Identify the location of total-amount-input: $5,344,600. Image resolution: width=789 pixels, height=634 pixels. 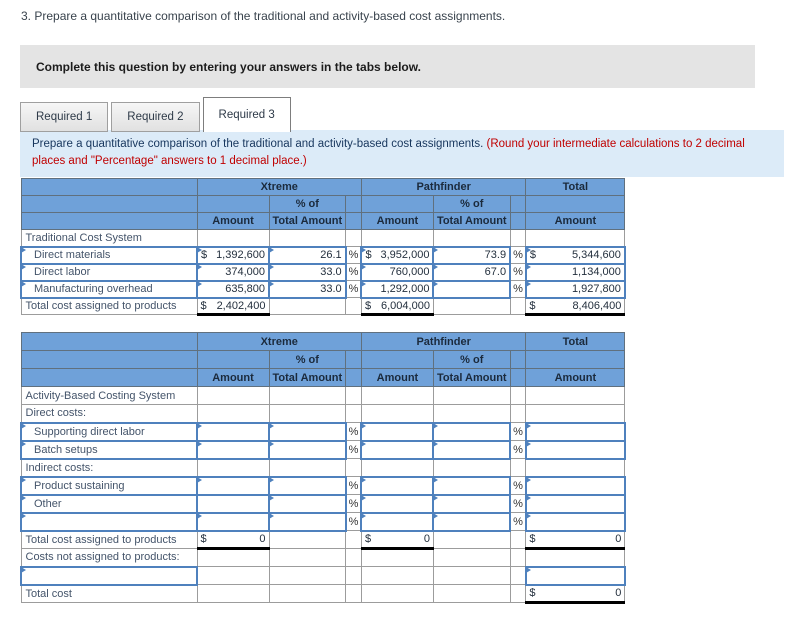
(575, 255).